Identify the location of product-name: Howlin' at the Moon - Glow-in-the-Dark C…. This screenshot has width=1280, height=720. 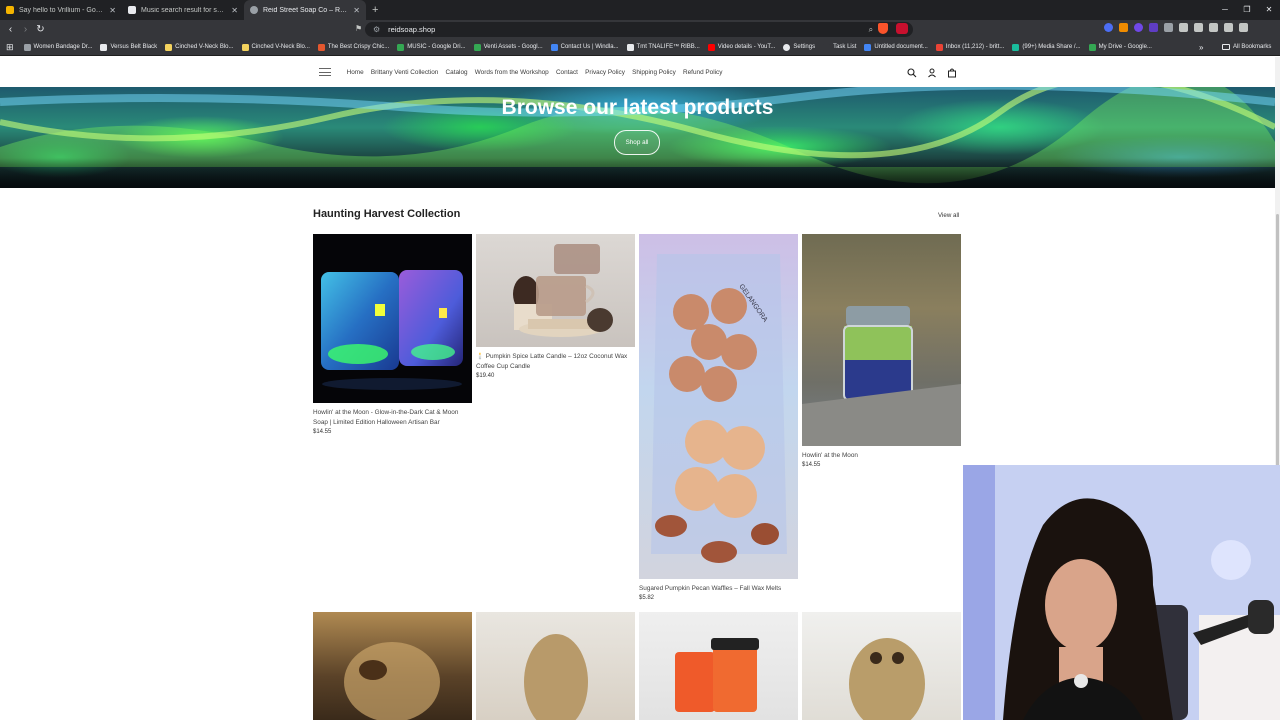
(392, 418).